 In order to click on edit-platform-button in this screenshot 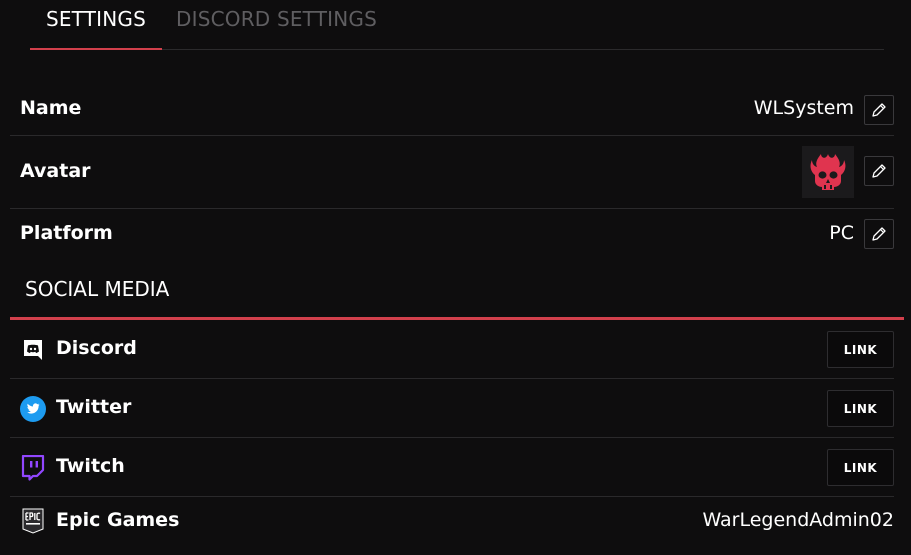, I will do `click(879, 234)`.